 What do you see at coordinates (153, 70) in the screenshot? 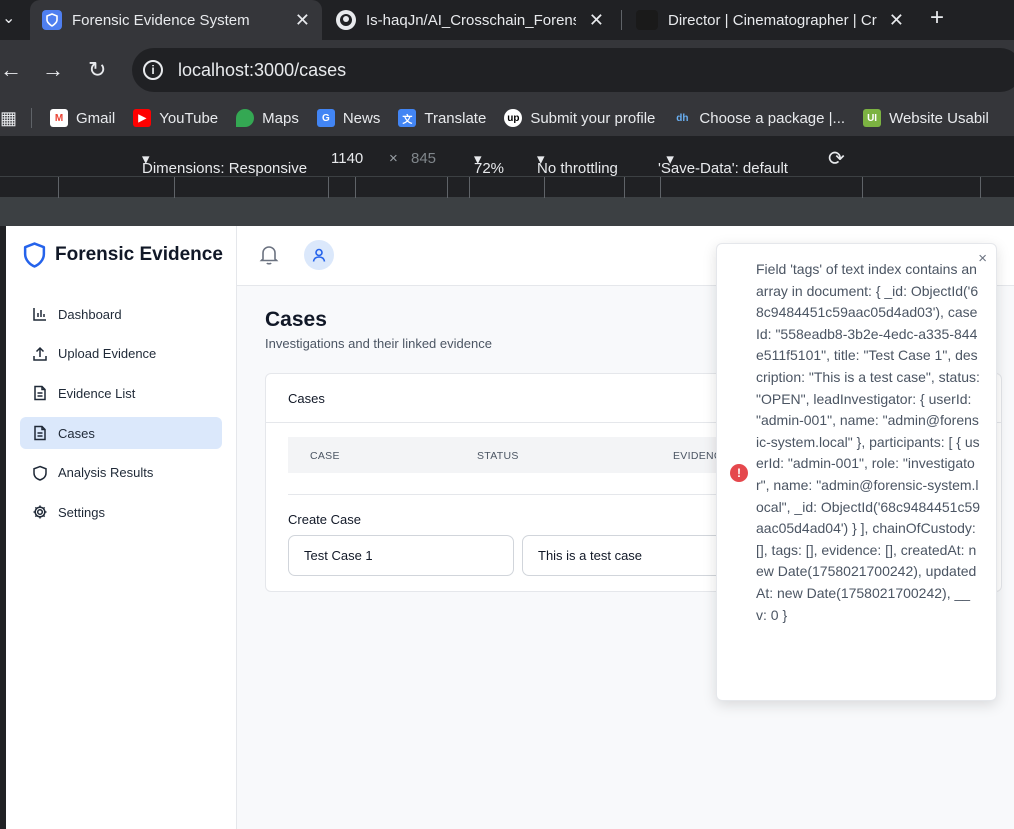
I see `site-info-icon: i` at bounding box center [153, 70].